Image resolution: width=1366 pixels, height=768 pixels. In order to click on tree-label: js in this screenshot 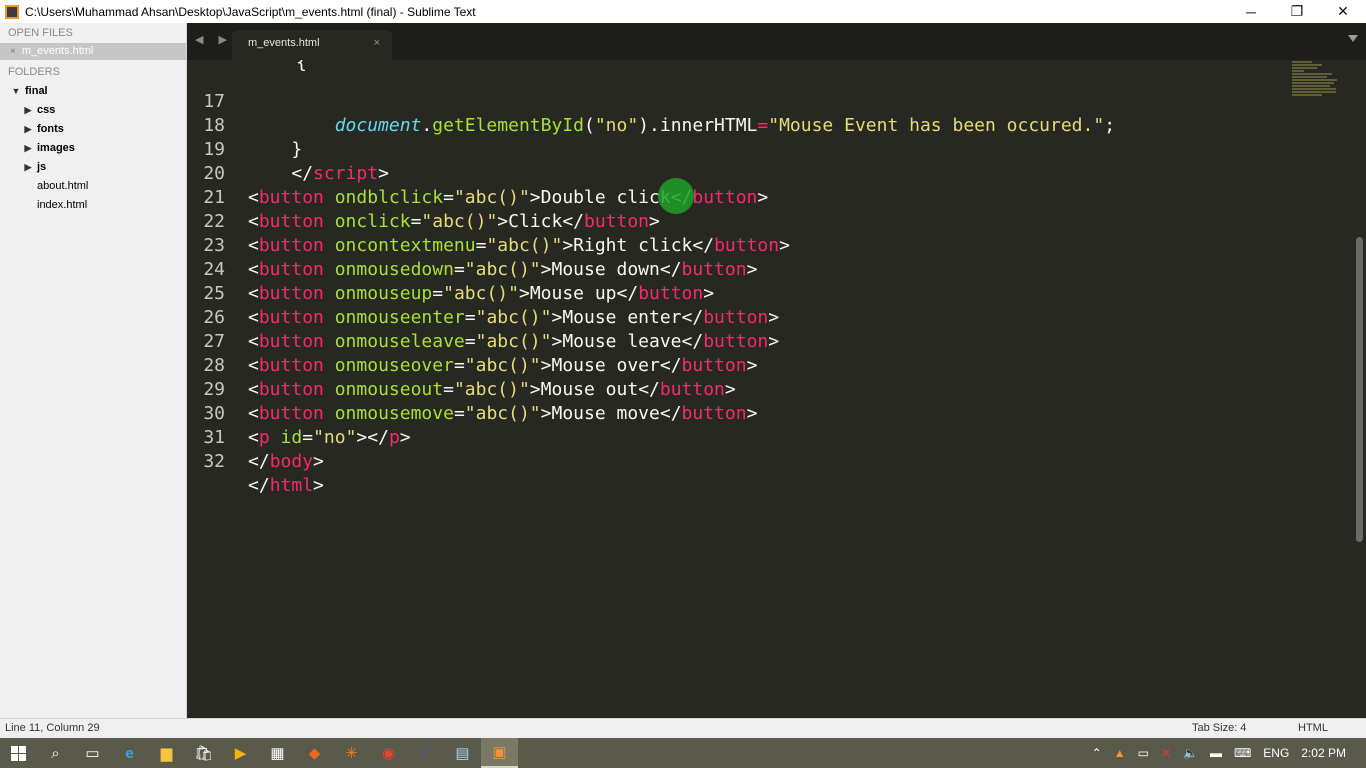, I will do `click(42, 167)`.